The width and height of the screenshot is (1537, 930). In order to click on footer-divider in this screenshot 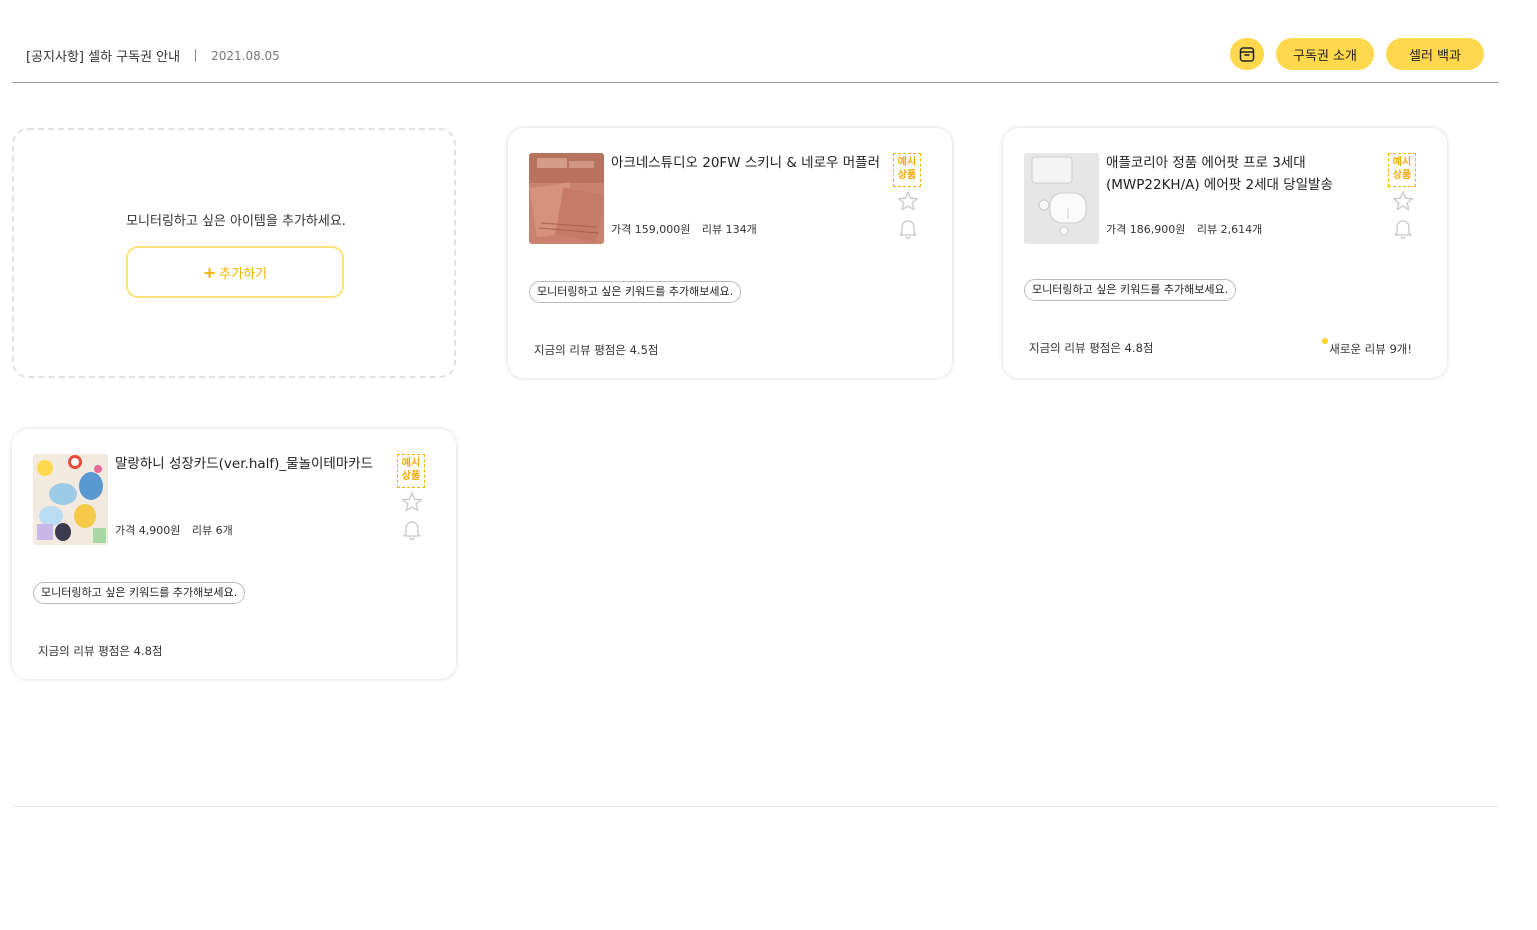, I will do `click(755, 806)`.